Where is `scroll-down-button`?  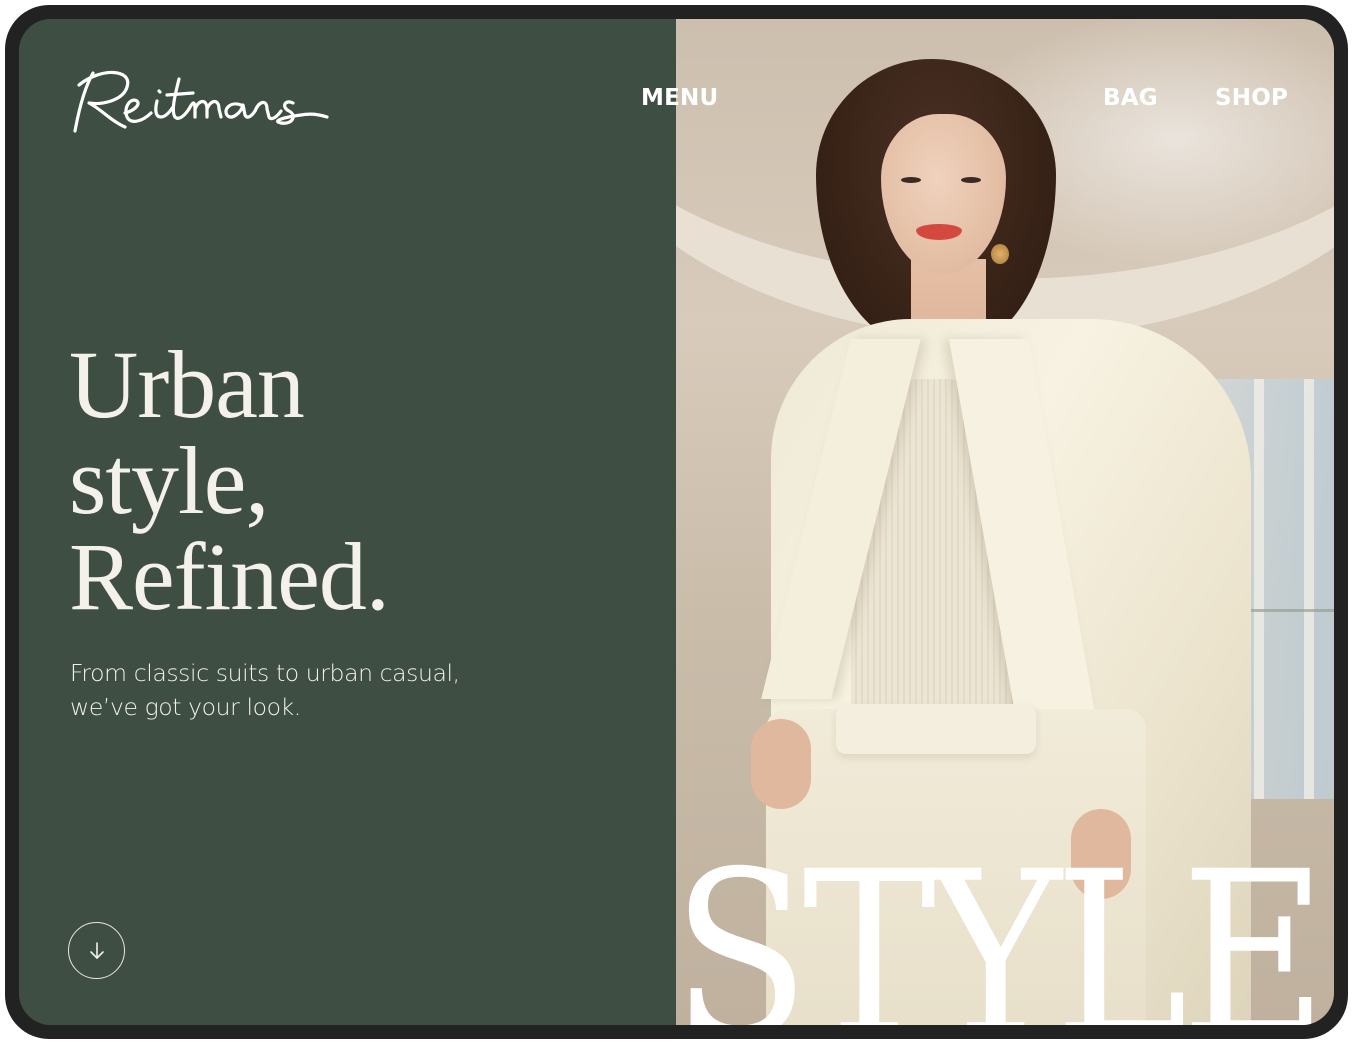
scroll-down-button is located at coordinates (96, 950).